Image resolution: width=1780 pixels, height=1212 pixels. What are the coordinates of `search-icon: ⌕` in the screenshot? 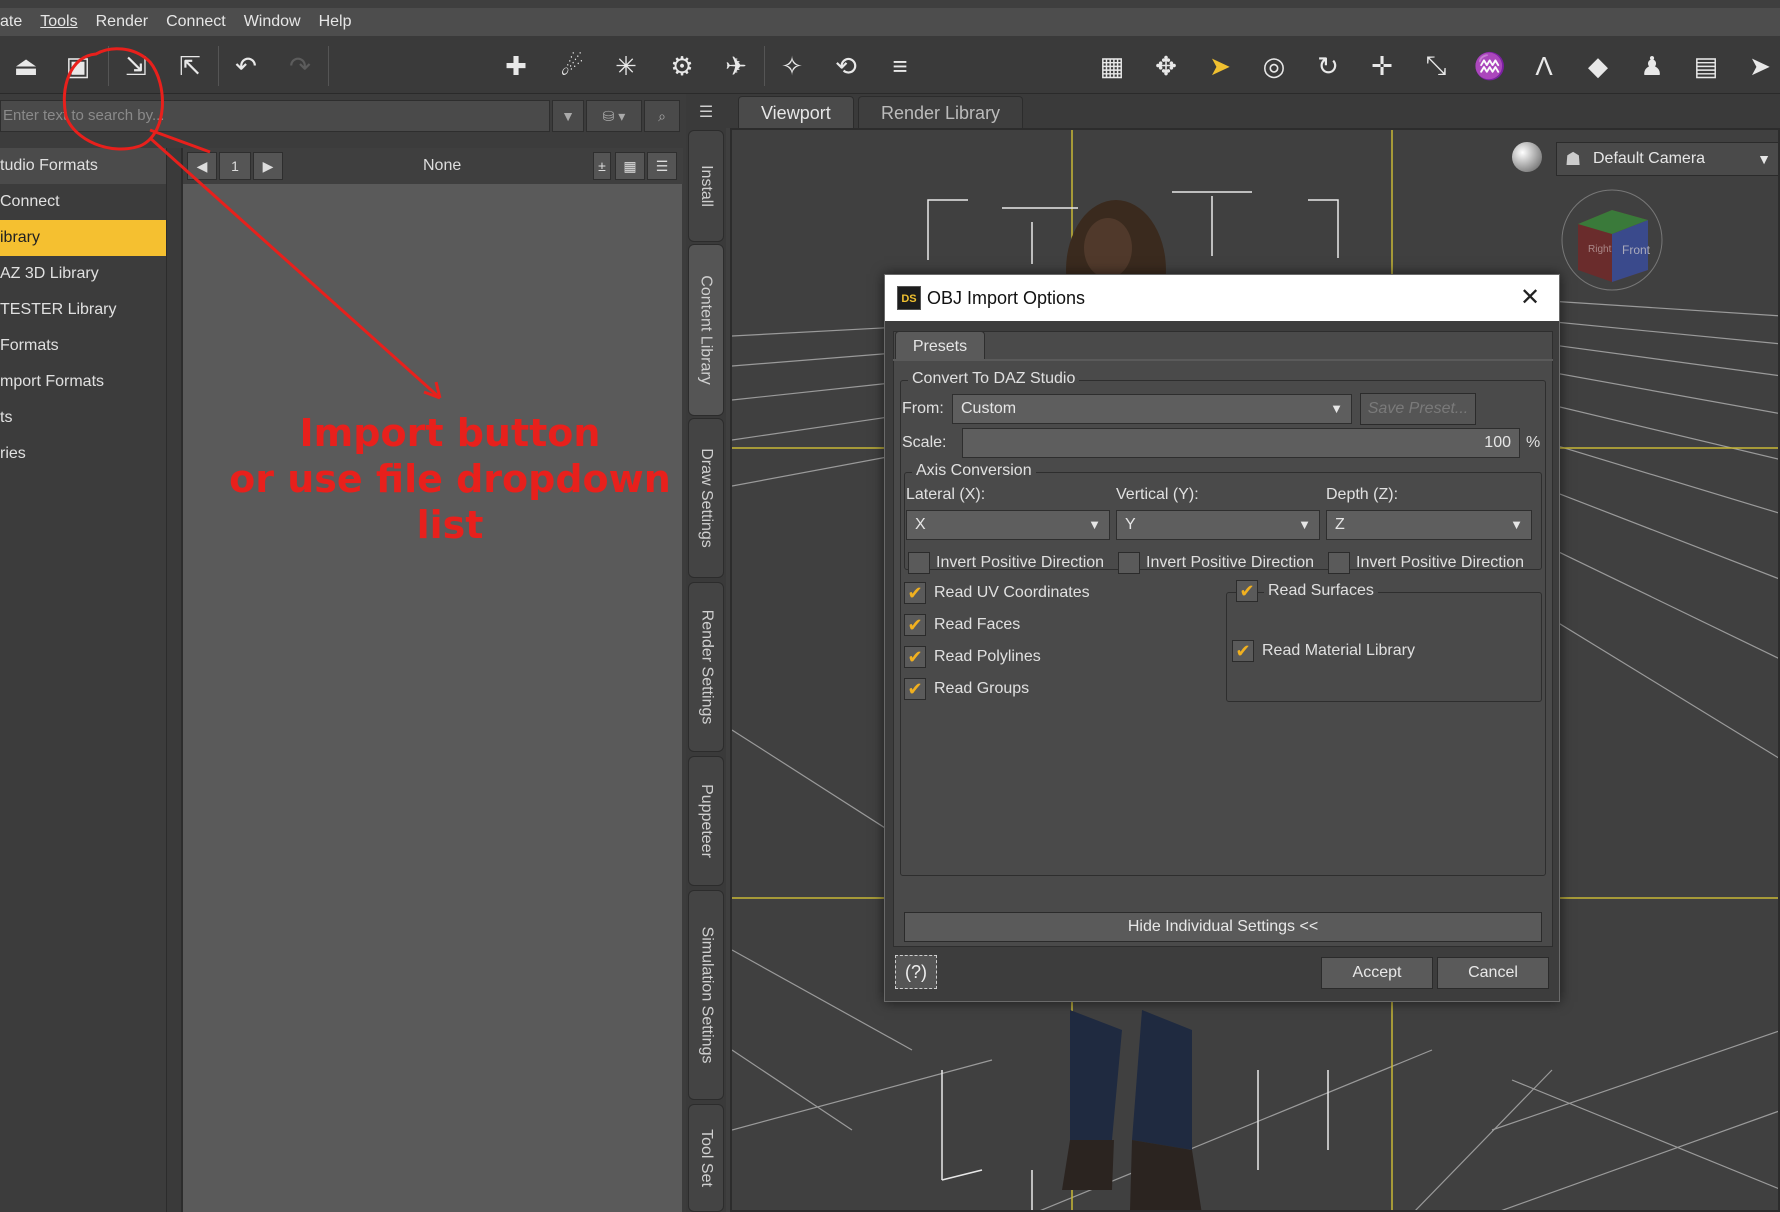 It's located at (662, 116).